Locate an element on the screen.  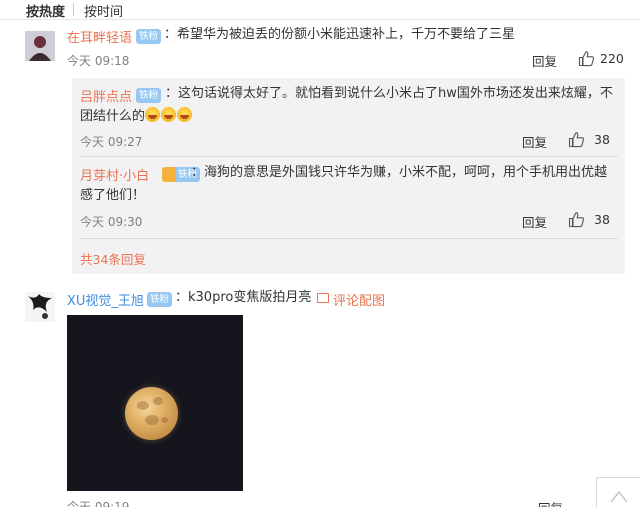
view-more-replies-link: 共34条回复 is located at coordinates (113, 258).